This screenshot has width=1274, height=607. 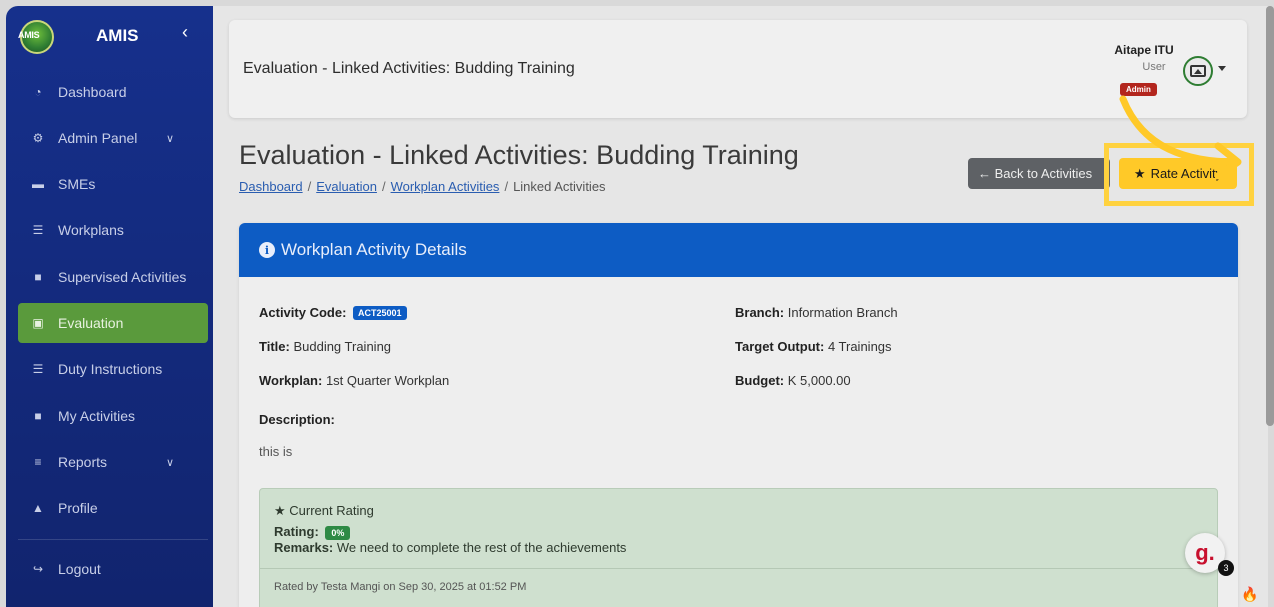 What do you see at coordinates (98, 138) in the screenshot?
I see `sidebar-item-label: Admin Panel` at bounding box center [98, 138].